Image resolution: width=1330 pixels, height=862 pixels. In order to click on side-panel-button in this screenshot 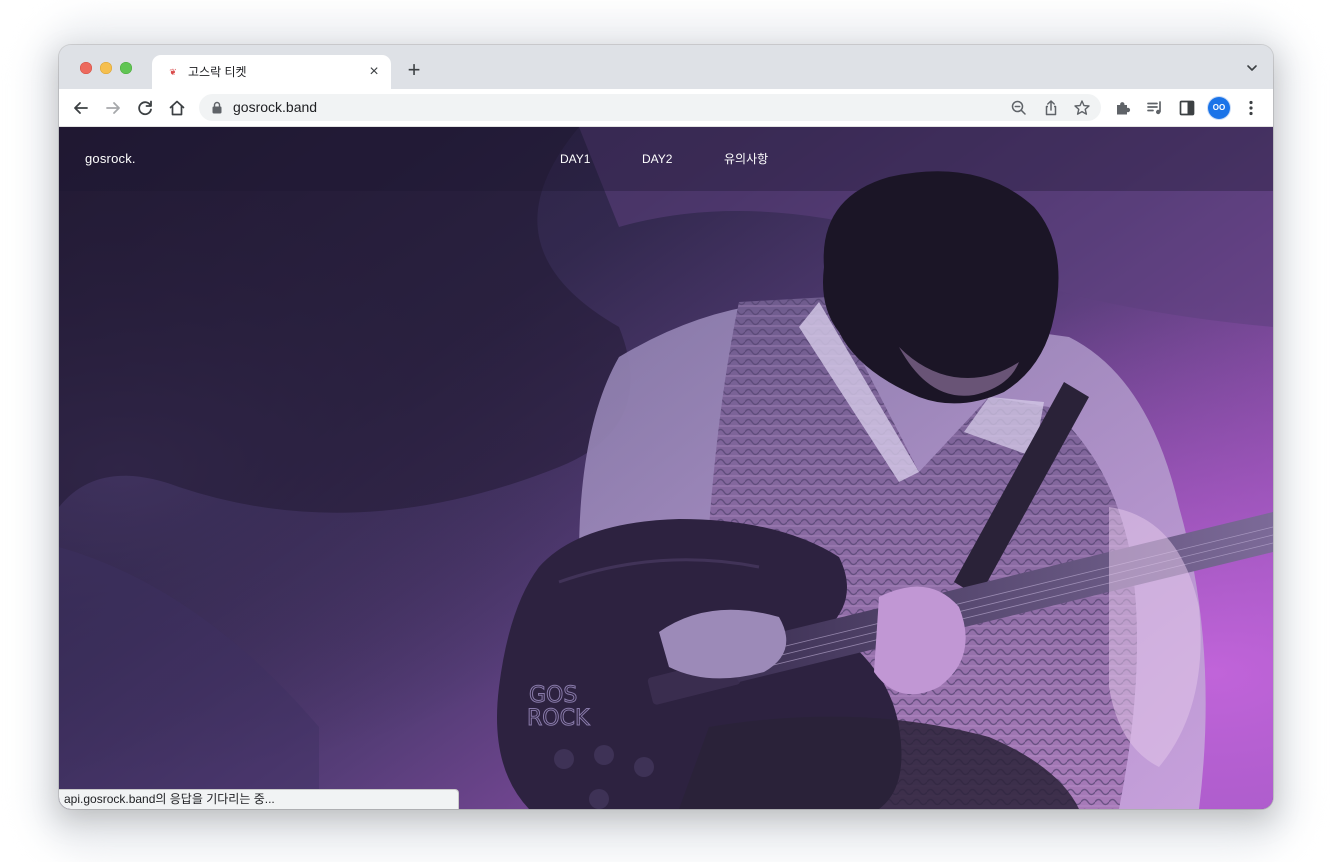, I will do `click(1187, 108)`.